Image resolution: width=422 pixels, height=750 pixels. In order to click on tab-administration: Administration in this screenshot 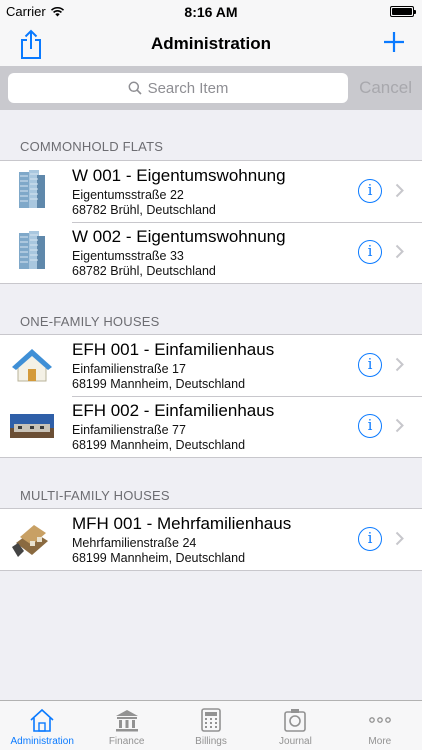, I will do `click(42, 725)`.